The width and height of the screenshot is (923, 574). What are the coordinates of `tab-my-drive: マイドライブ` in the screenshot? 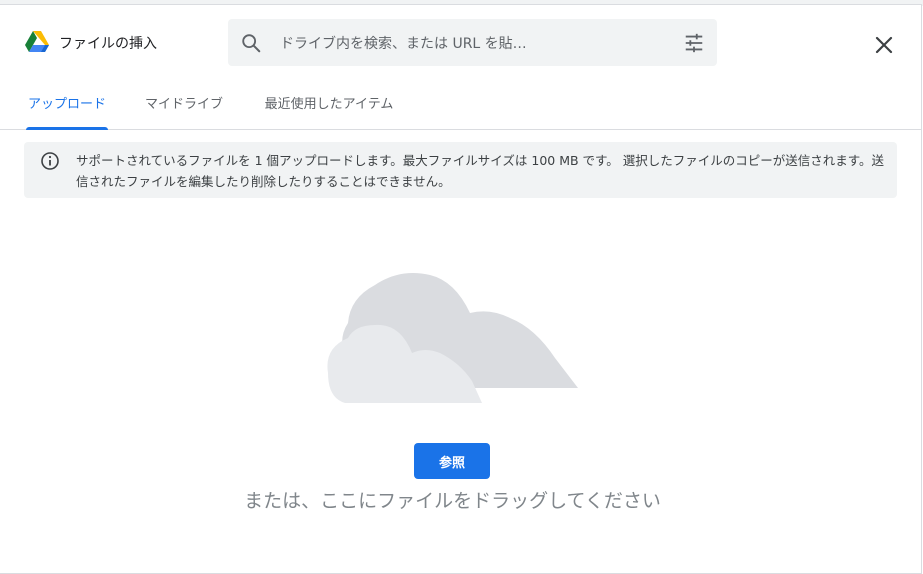 It's located at (184, 105).